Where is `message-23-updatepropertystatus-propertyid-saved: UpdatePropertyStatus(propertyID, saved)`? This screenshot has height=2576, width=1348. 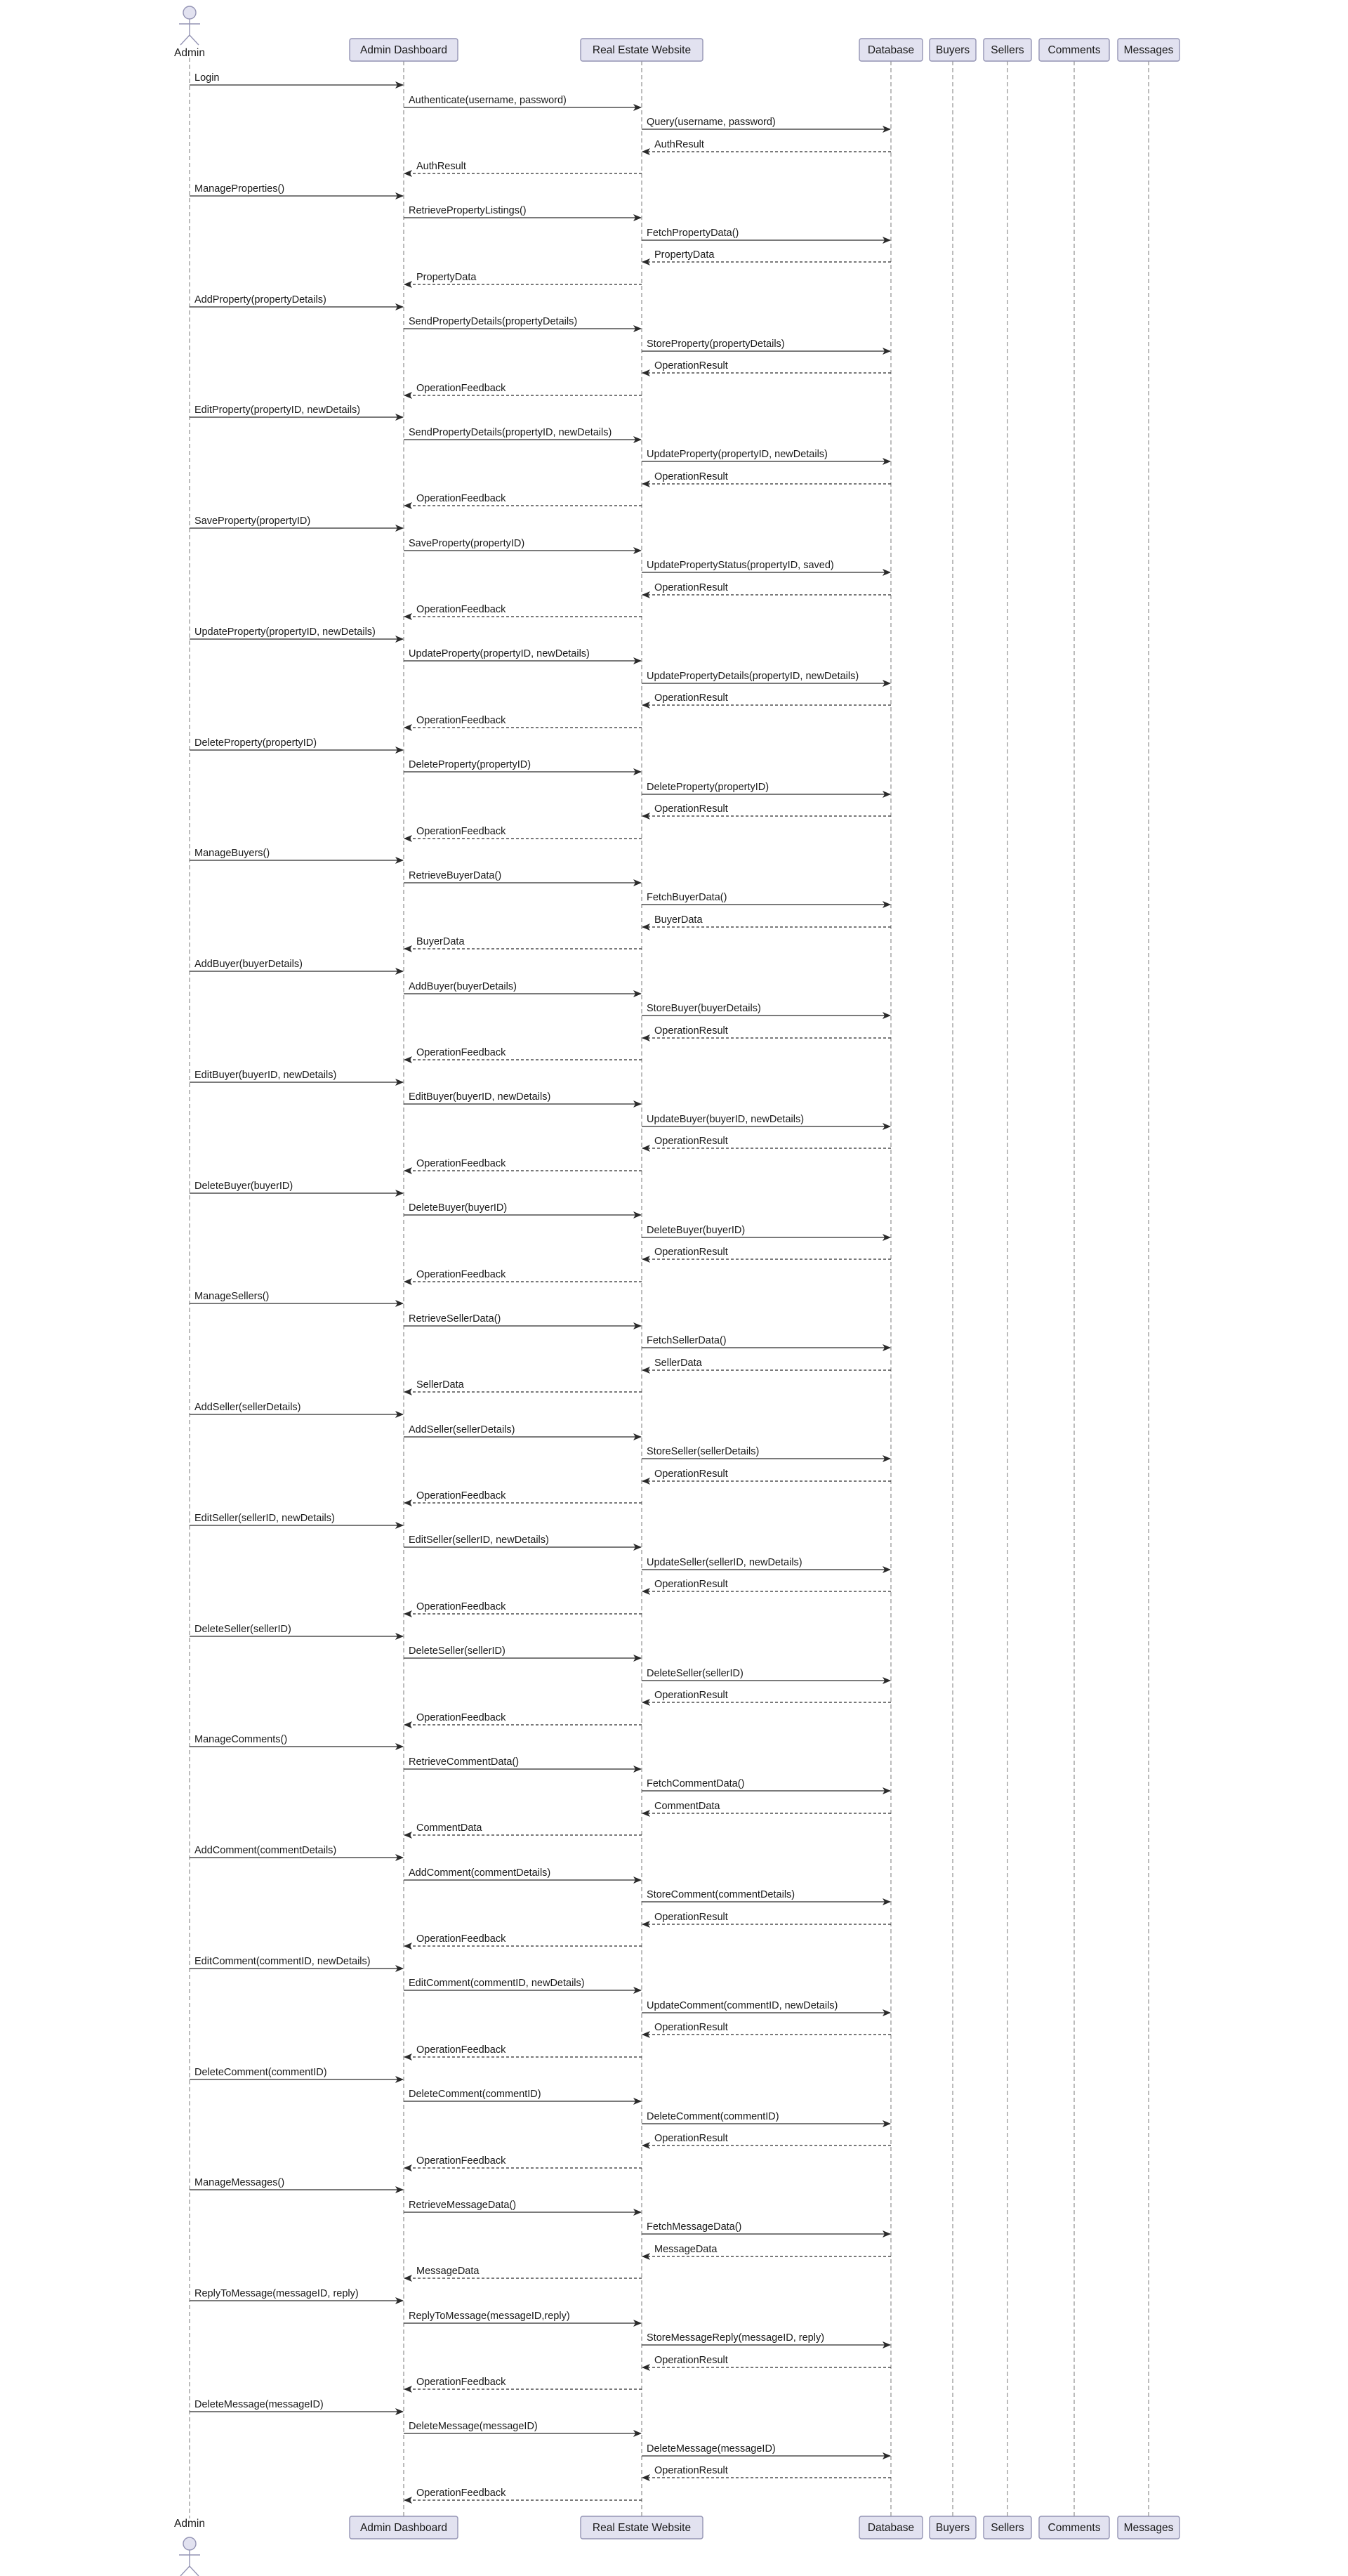 message-23-updatepropertystatus-propertyid-saved: UpdatePropertyStatus(propertyID, saved) is located at coordinates (766, 568).